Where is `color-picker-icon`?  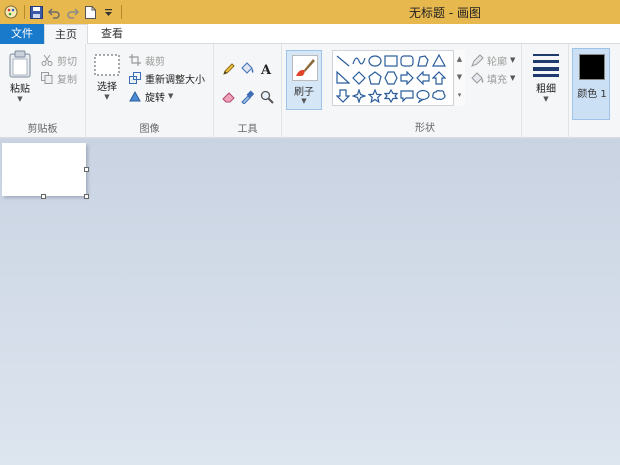 color-picker-icon is located at coordinates (247, 97).